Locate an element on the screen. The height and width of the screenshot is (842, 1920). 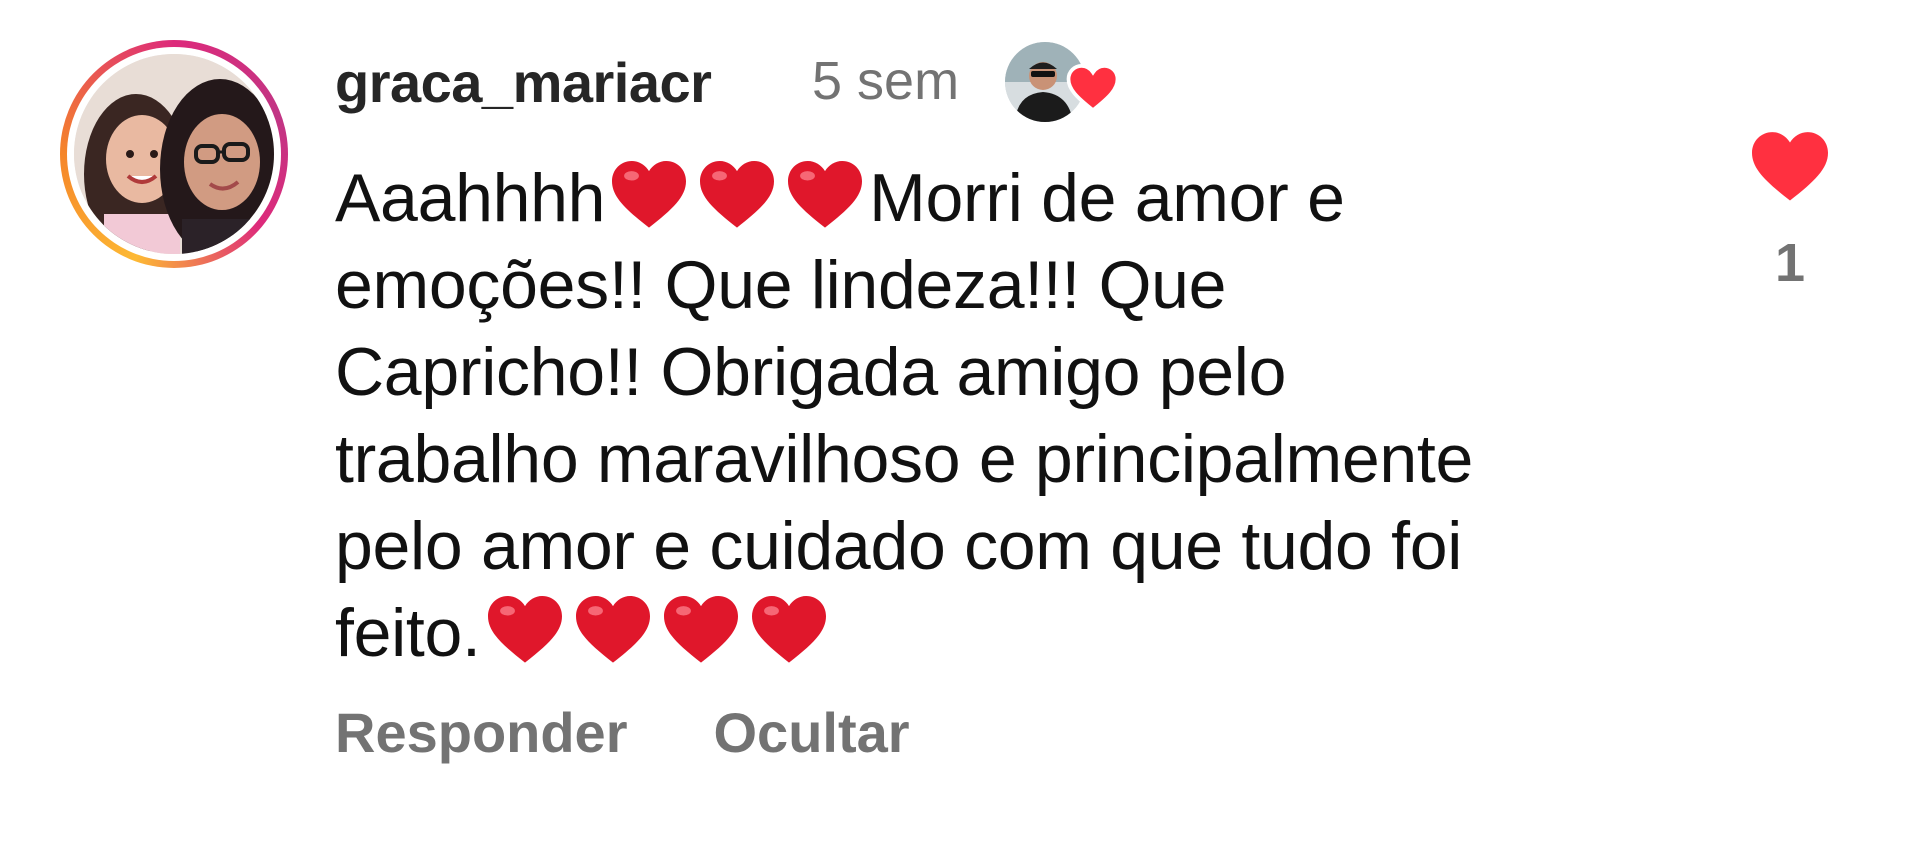
avatar is located at coordinates (174, 154).